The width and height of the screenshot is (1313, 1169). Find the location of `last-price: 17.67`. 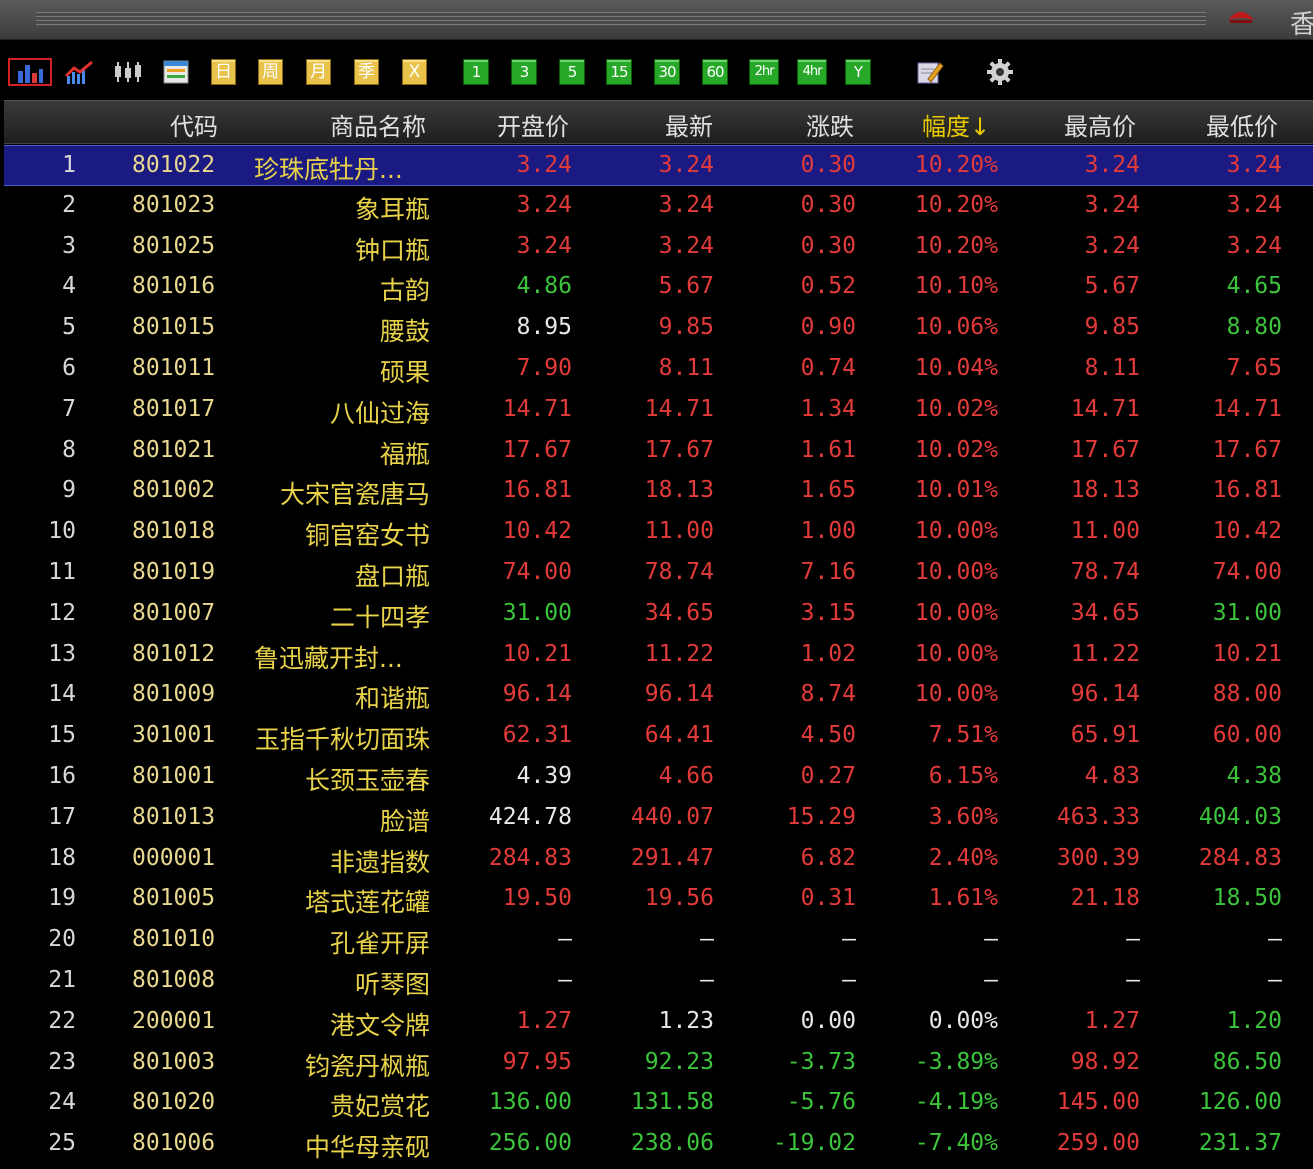

last-price: 17.67 is located at coordinates (679, 449).